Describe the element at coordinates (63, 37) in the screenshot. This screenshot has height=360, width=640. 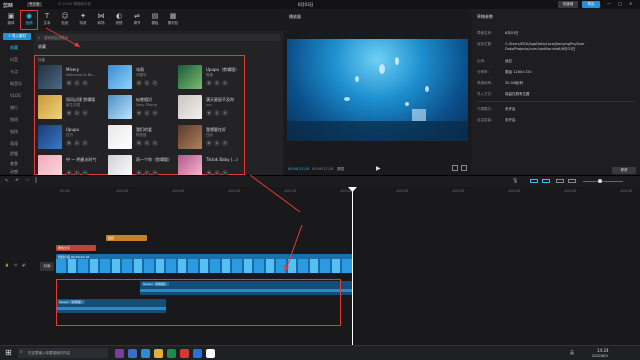
I see `arrow-to-search` at that location.